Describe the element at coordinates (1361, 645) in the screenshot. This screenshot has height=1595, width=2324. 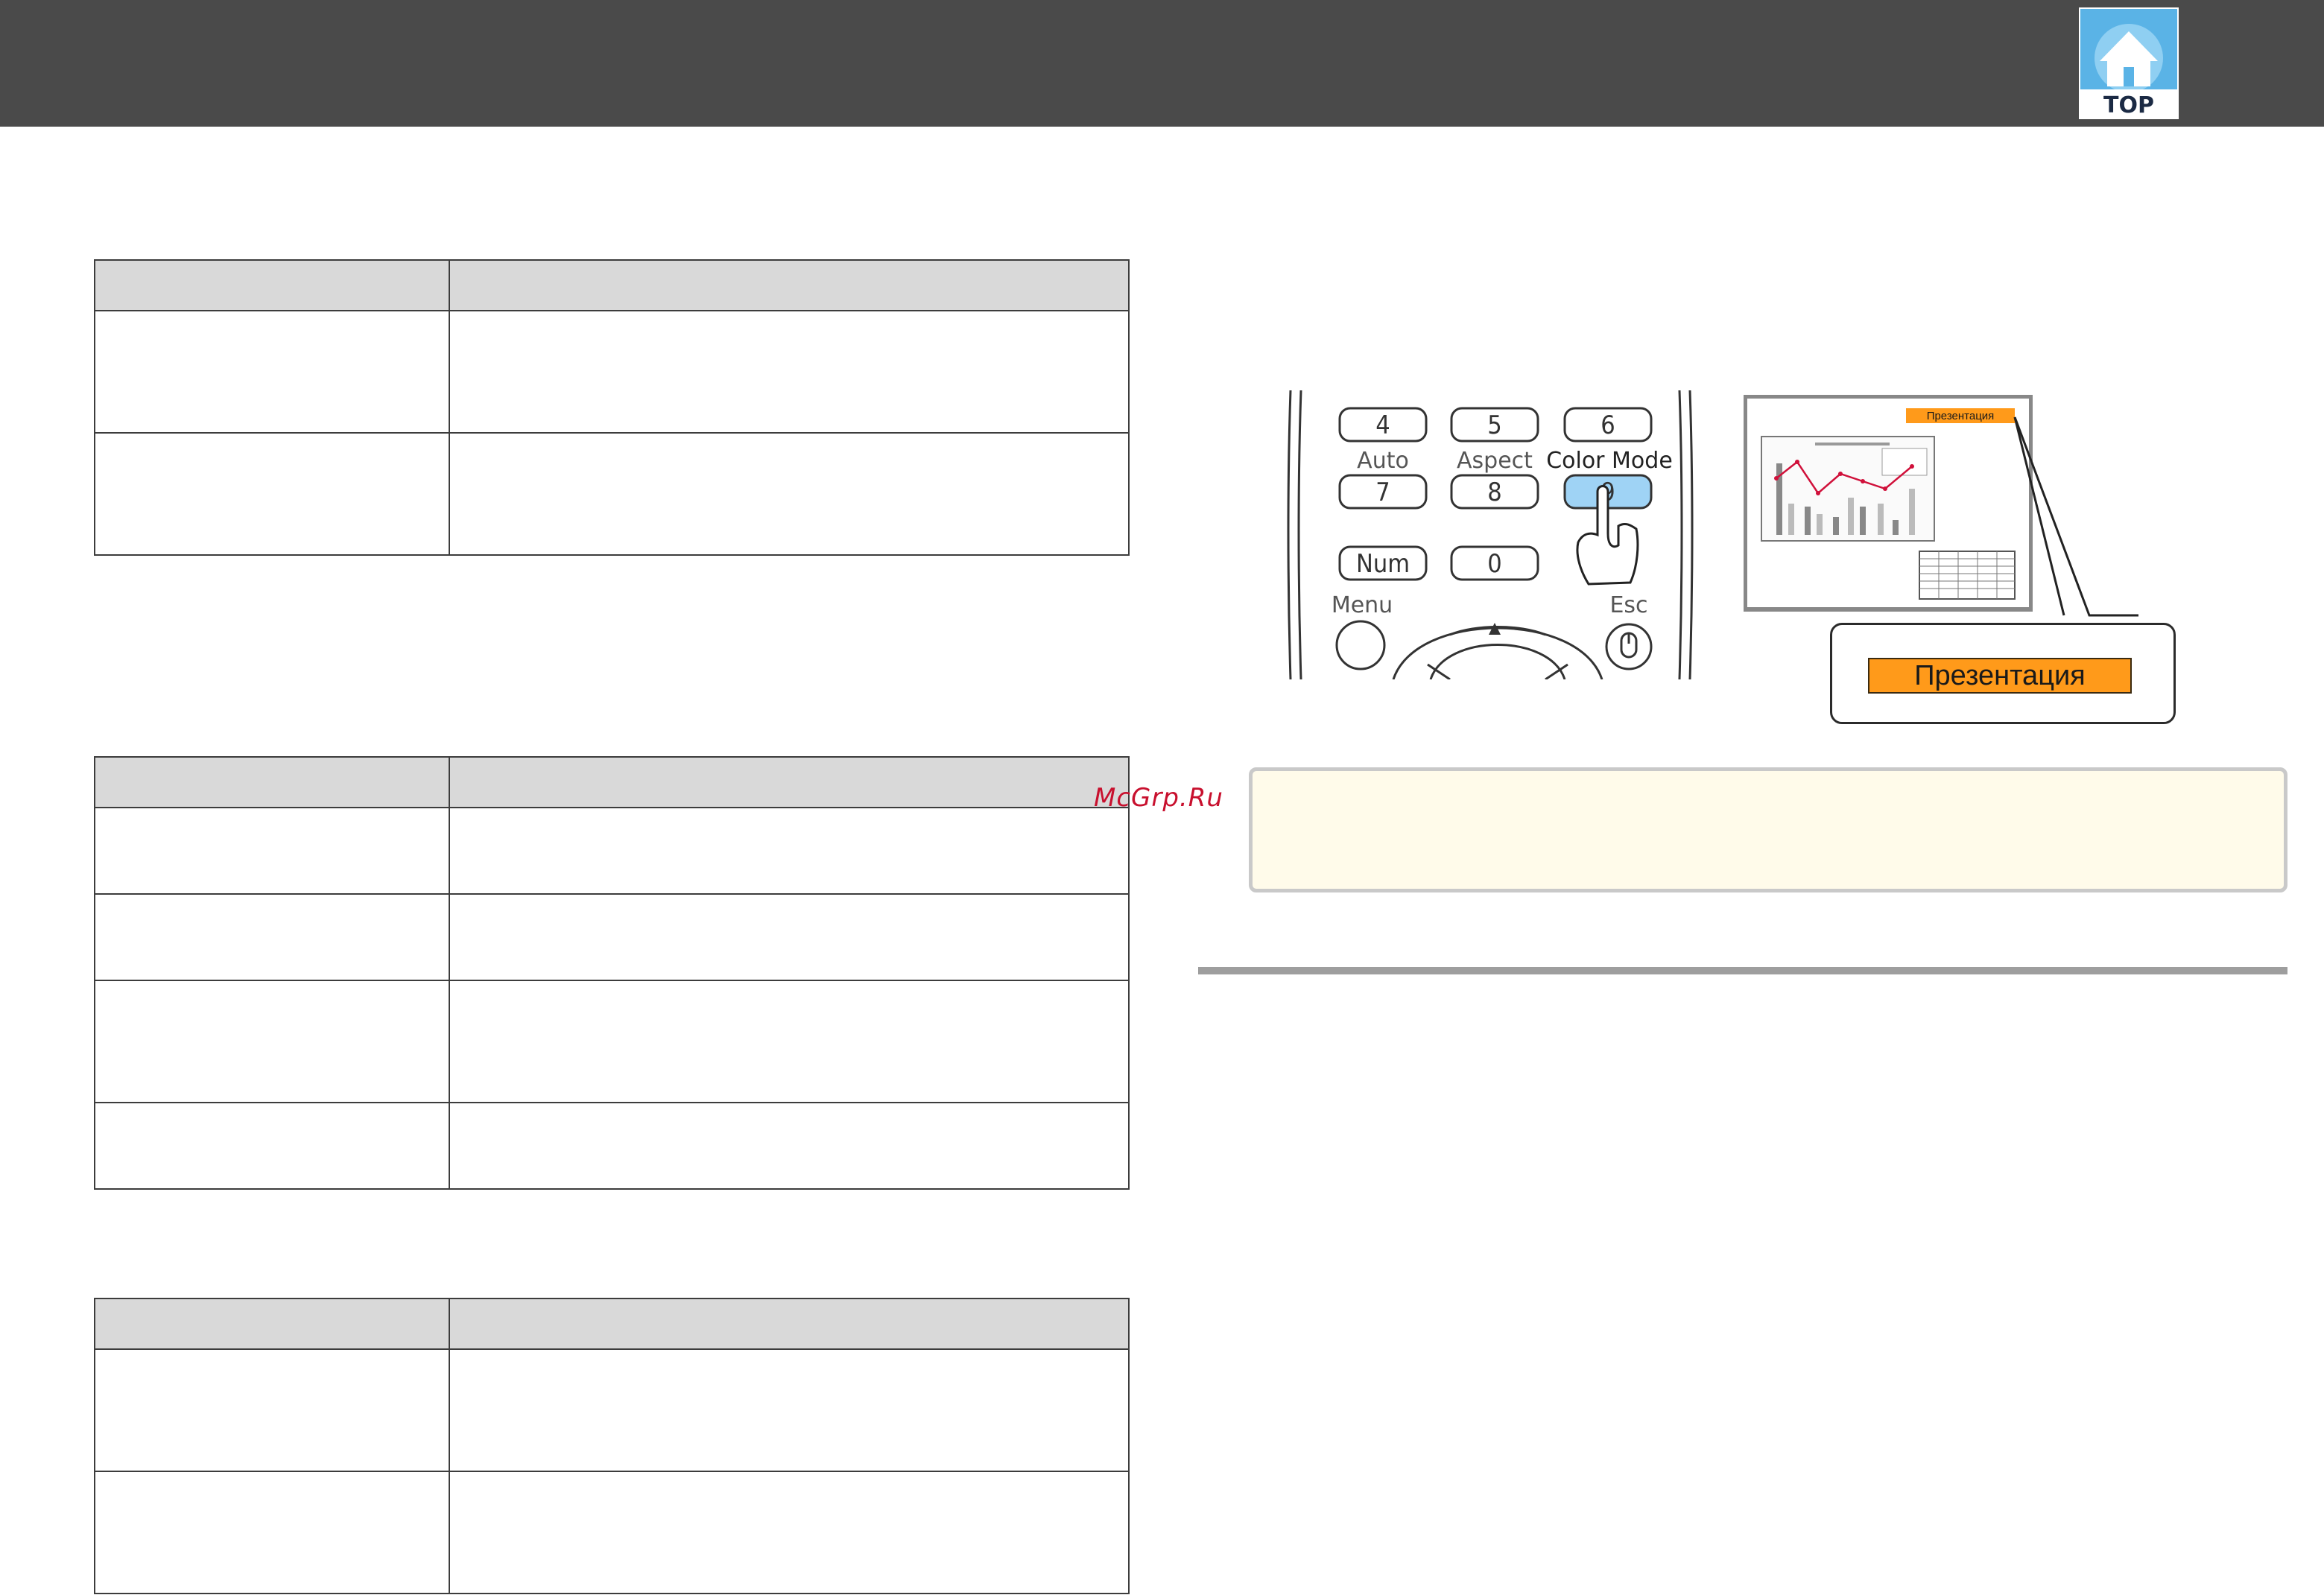
I see `menu-button` at that location.